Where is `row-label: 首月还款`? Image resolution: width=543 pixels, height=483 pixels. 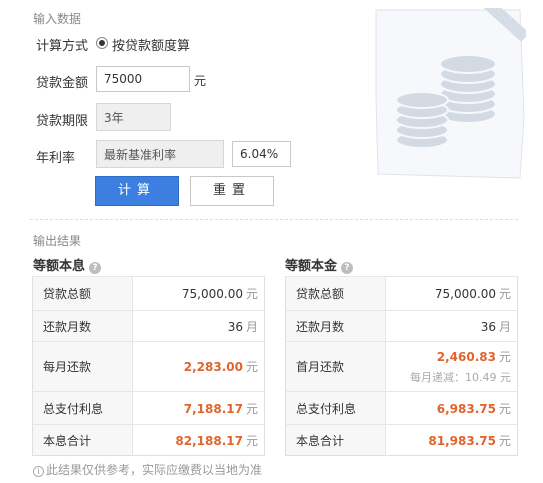 row-label: 首月还款 is located at coordinates (335, 366).